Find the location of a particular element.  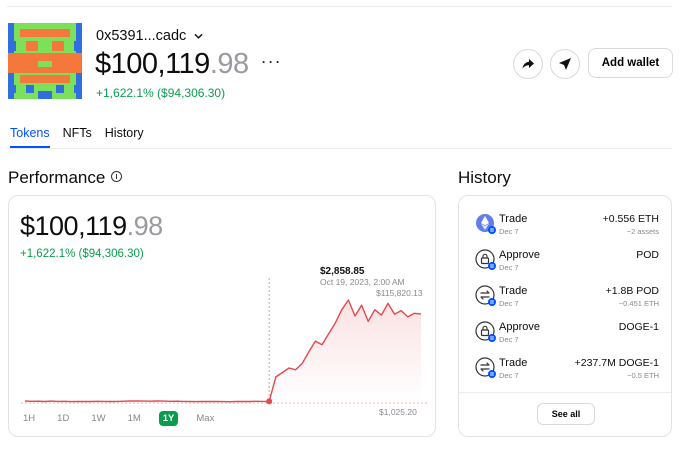

history-item: Approve Dec 7 DOGE-1 is located at coordinates (567, 335).